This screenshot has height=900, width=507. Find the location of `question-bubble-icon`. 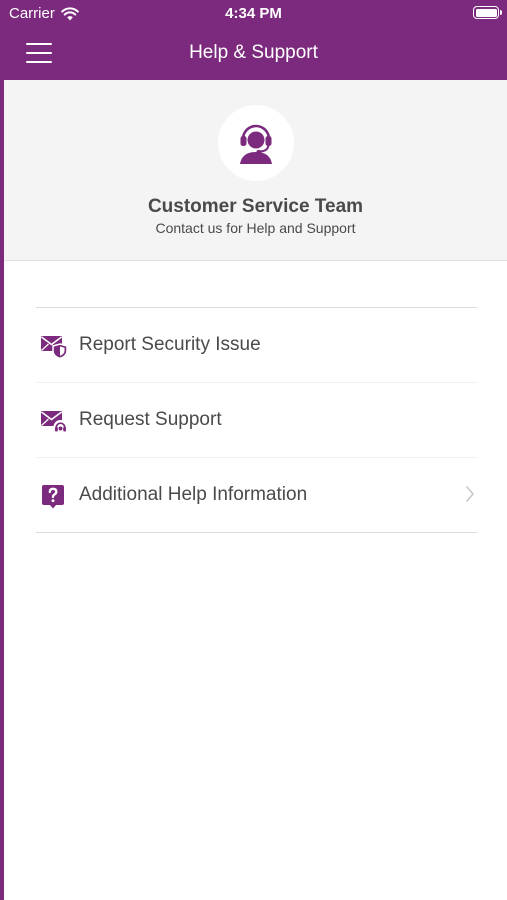

question-bubble-icon is located at coordinates (53, 497).